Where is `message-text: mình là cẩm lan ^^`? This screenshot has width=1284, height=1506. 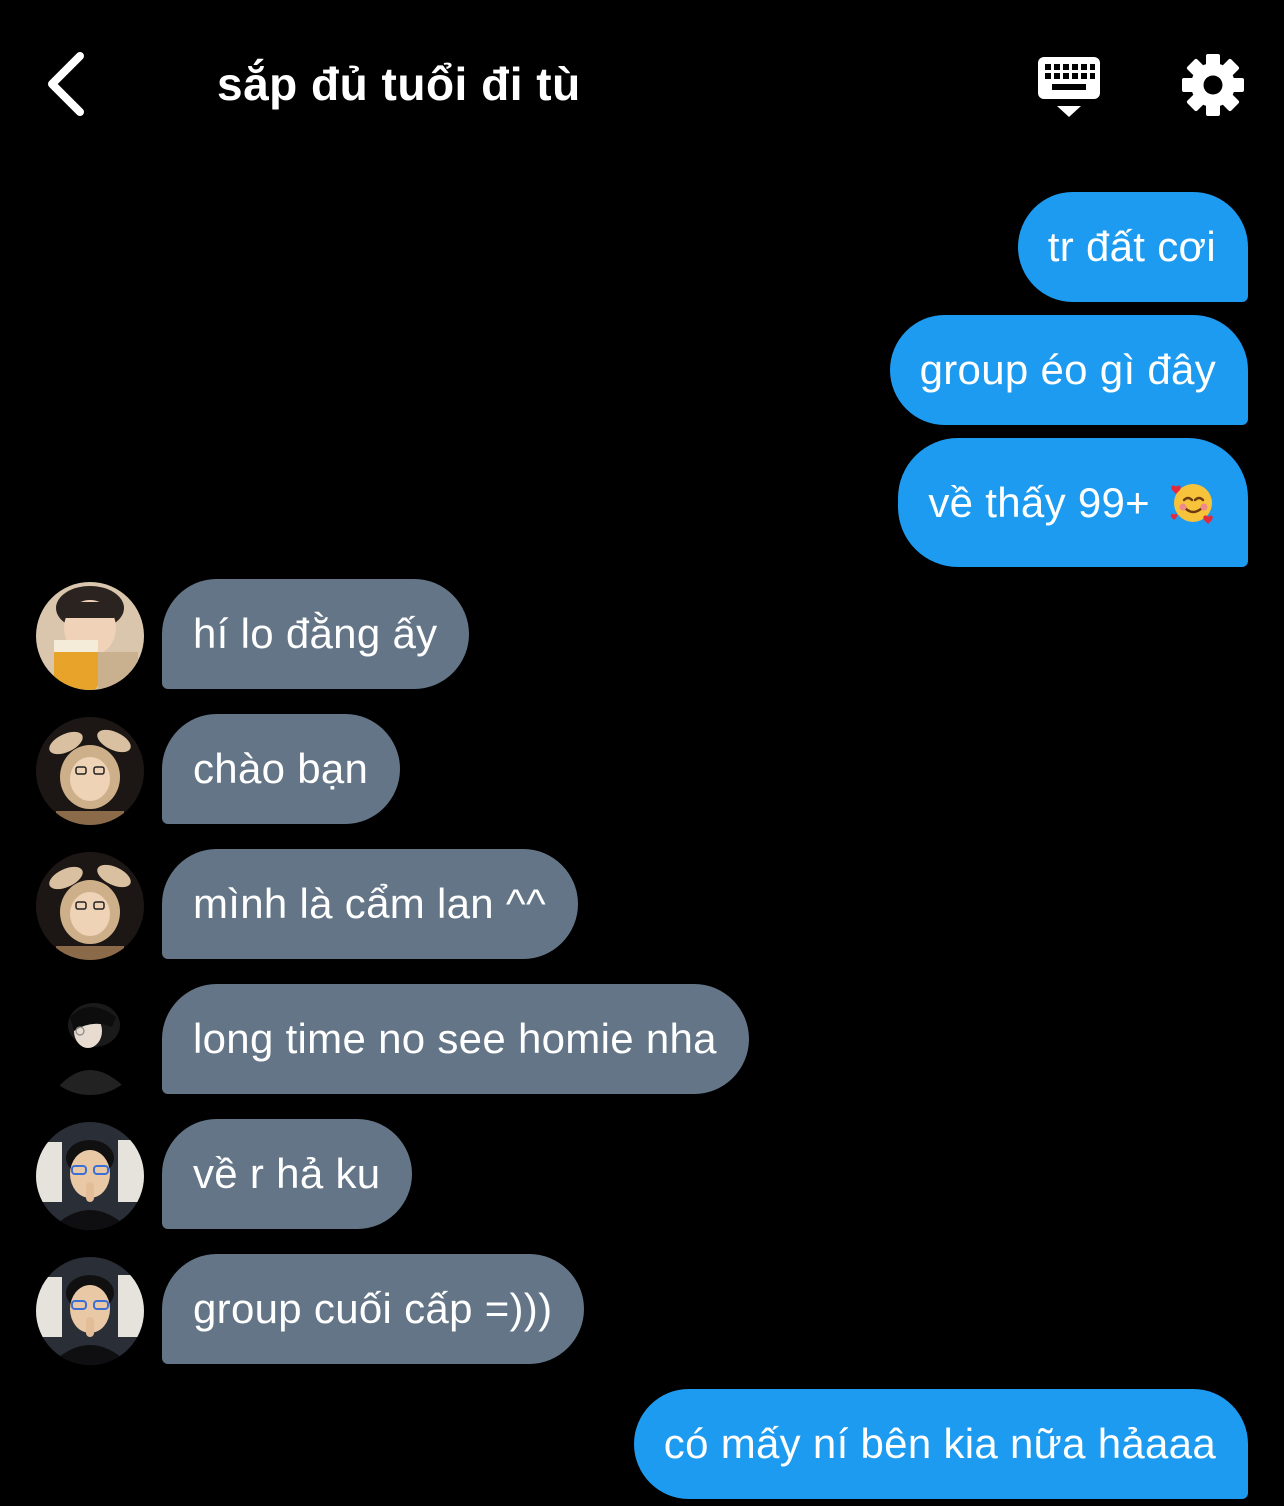 message-text: mình là cẩm lan ^^ is located at coordinates (369, 903).